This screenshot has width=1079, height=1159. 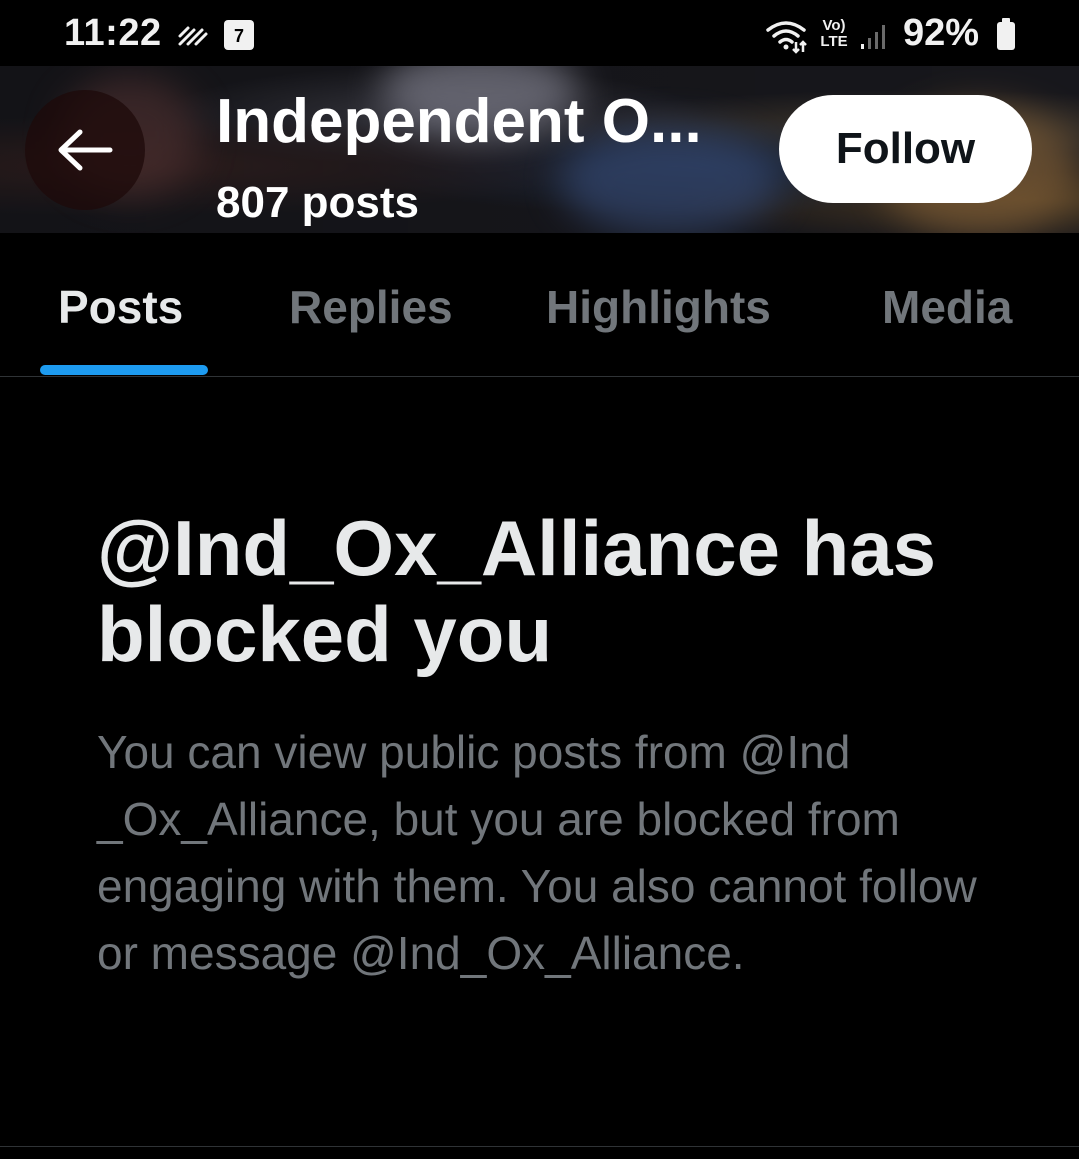 What do you see at coordinates (317, 202) in the screenshot?
I see `post-count: 807 posts` at bounding box center [317, 202].